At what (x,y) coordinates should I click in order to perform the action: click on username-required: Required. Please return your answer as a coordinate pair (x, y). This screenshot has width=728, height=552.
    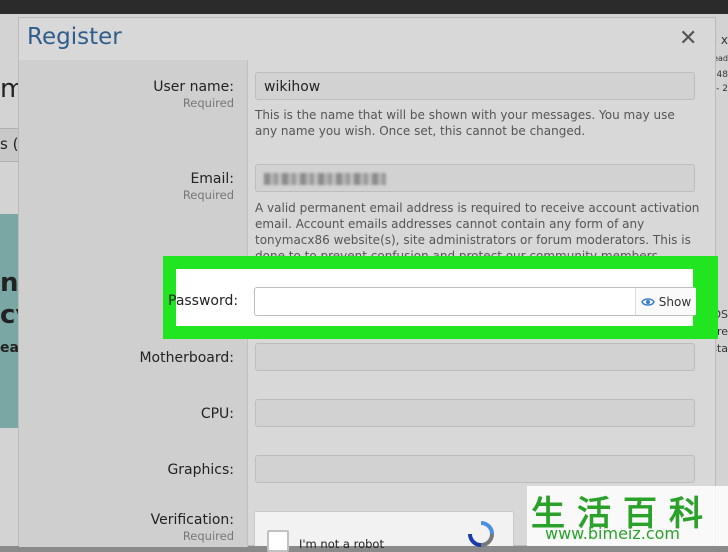
    Looking at the image, I should click on (208, 103).